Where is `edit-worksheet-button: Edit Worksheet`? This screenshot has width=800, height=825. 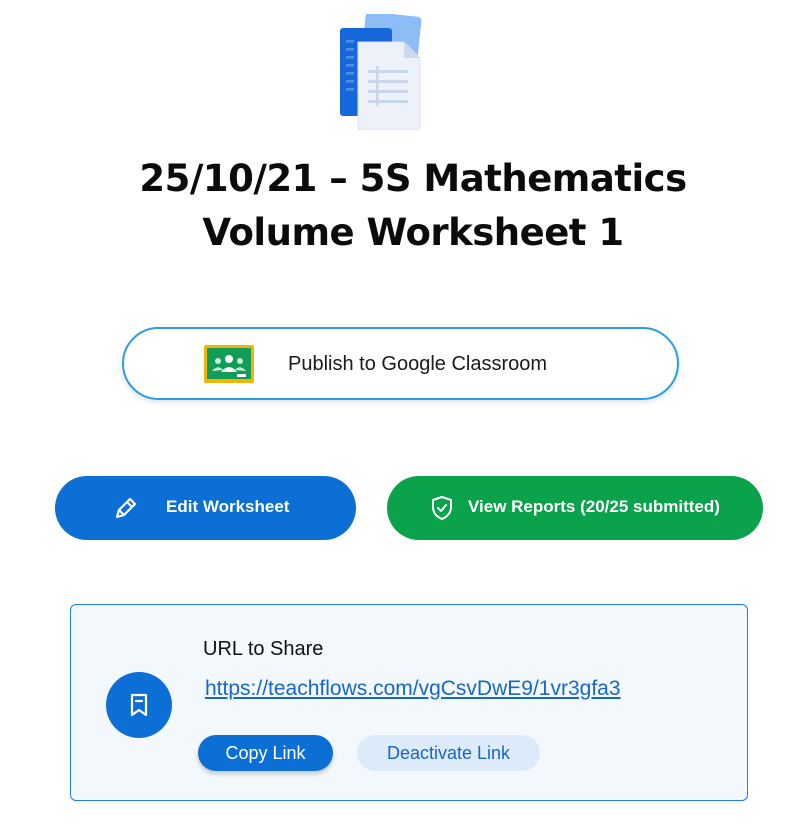 edit-worksheet-button: Edit Worksheet is located at coordinates (205, 508).